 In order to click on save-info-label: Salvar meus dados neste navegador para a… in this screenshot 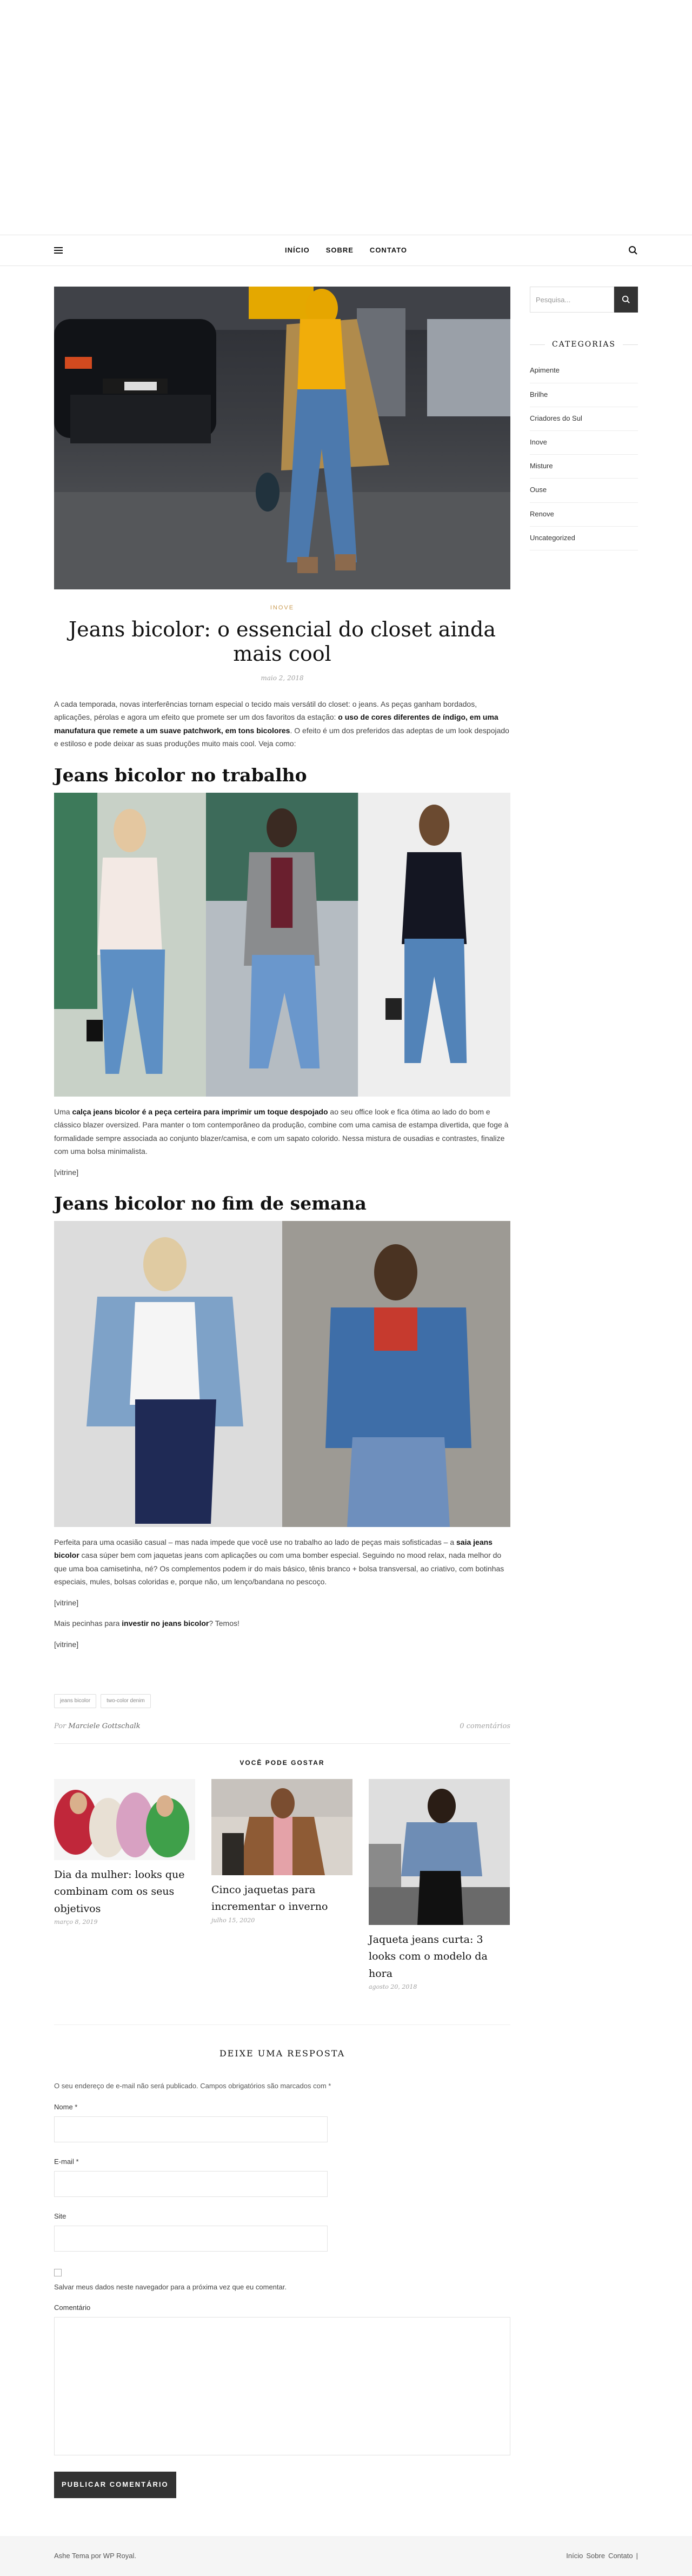, I will do `click(170, 2286)`.